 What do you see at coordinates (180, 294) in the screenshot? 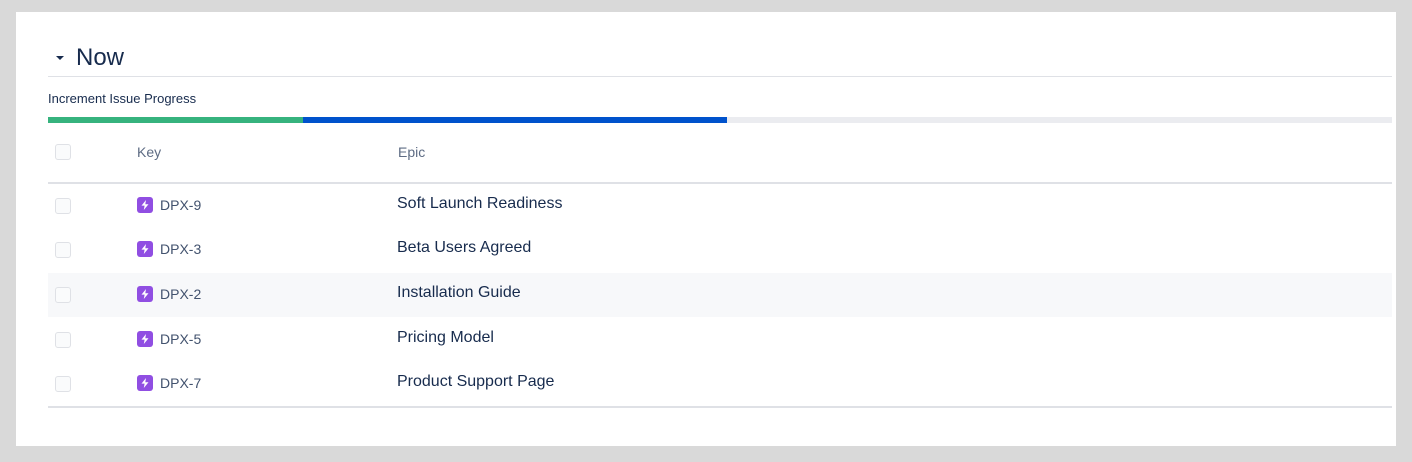
I see `issue-key-link: DPX-2` at bounding box center [180, 294].